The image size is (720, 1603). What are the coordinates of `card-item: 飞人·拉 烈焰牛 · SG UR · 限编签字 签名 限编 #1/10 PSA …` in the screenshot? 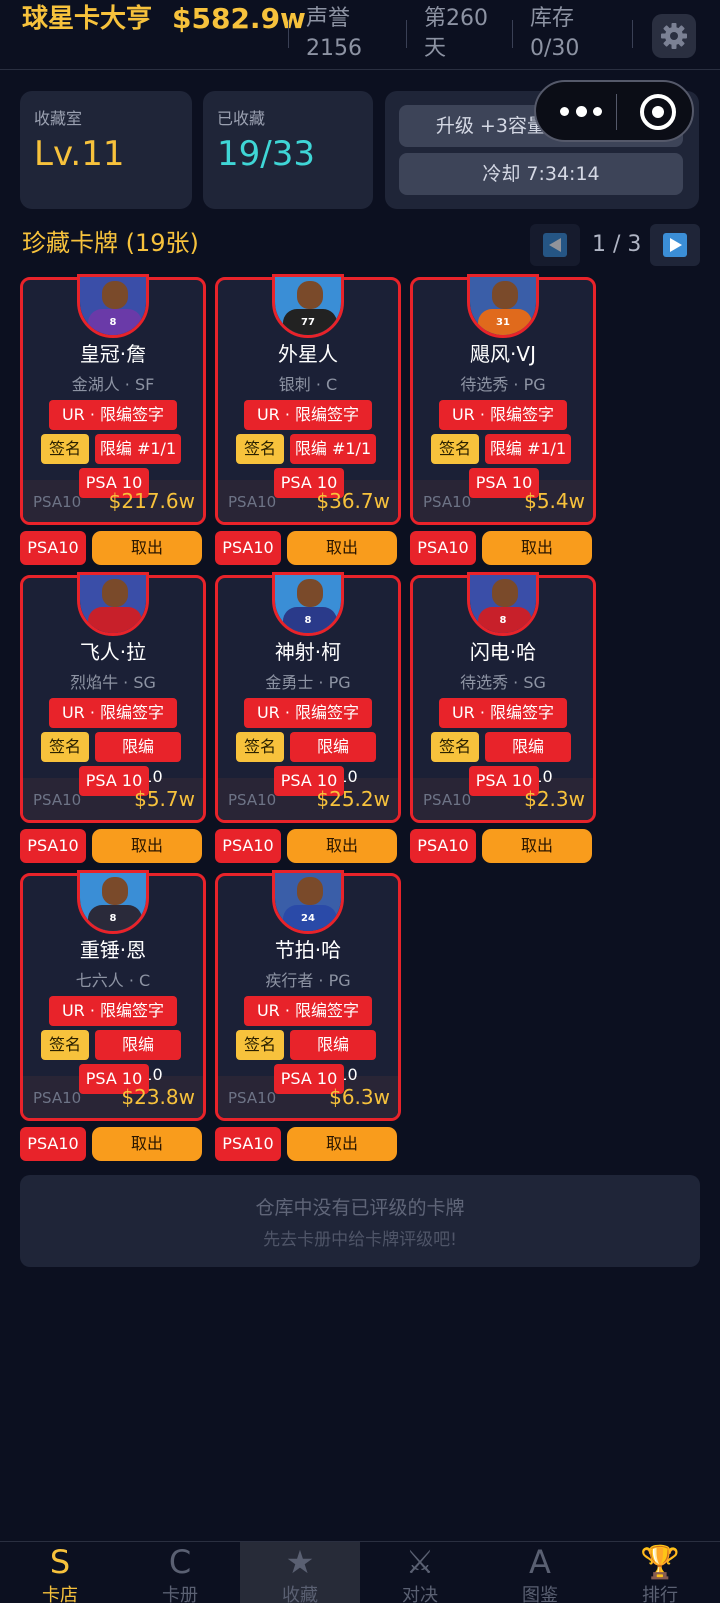 It's located at (113, 697).